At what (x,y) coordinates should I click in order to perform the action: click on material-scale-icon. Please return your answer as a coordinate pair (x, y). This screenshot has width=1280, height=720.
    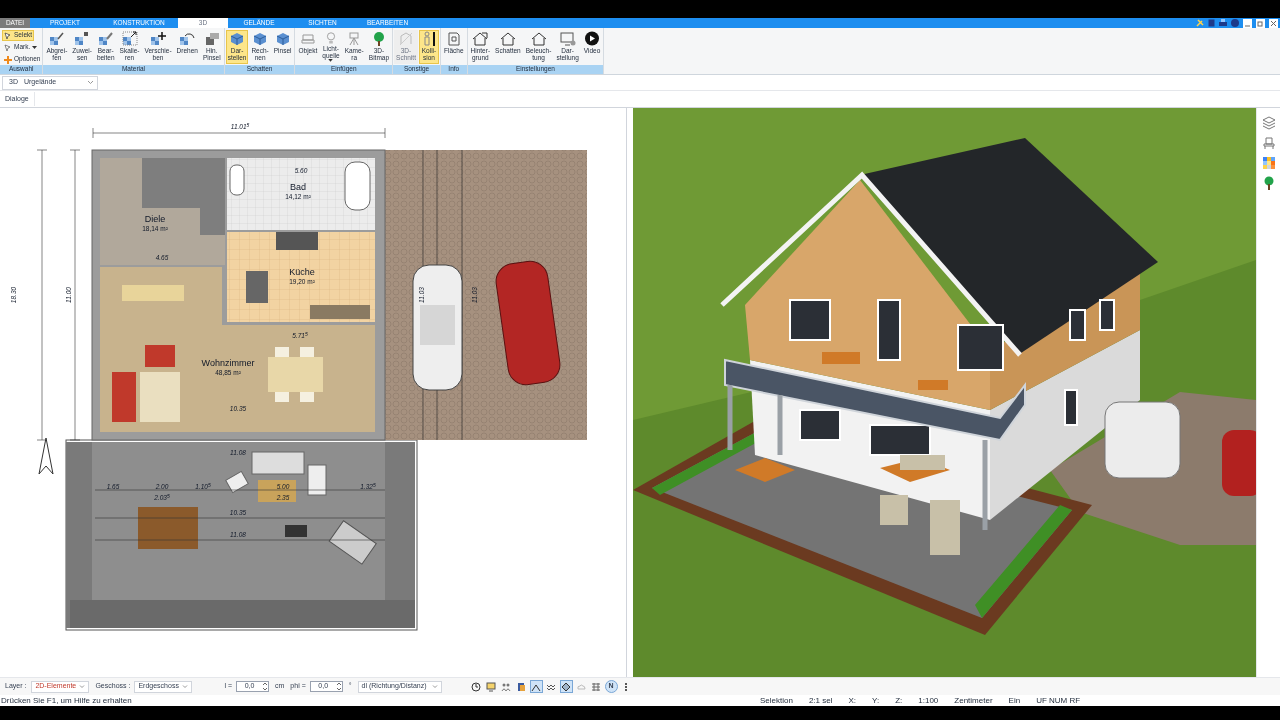
    Looking at the image, I should click on (129, 38).